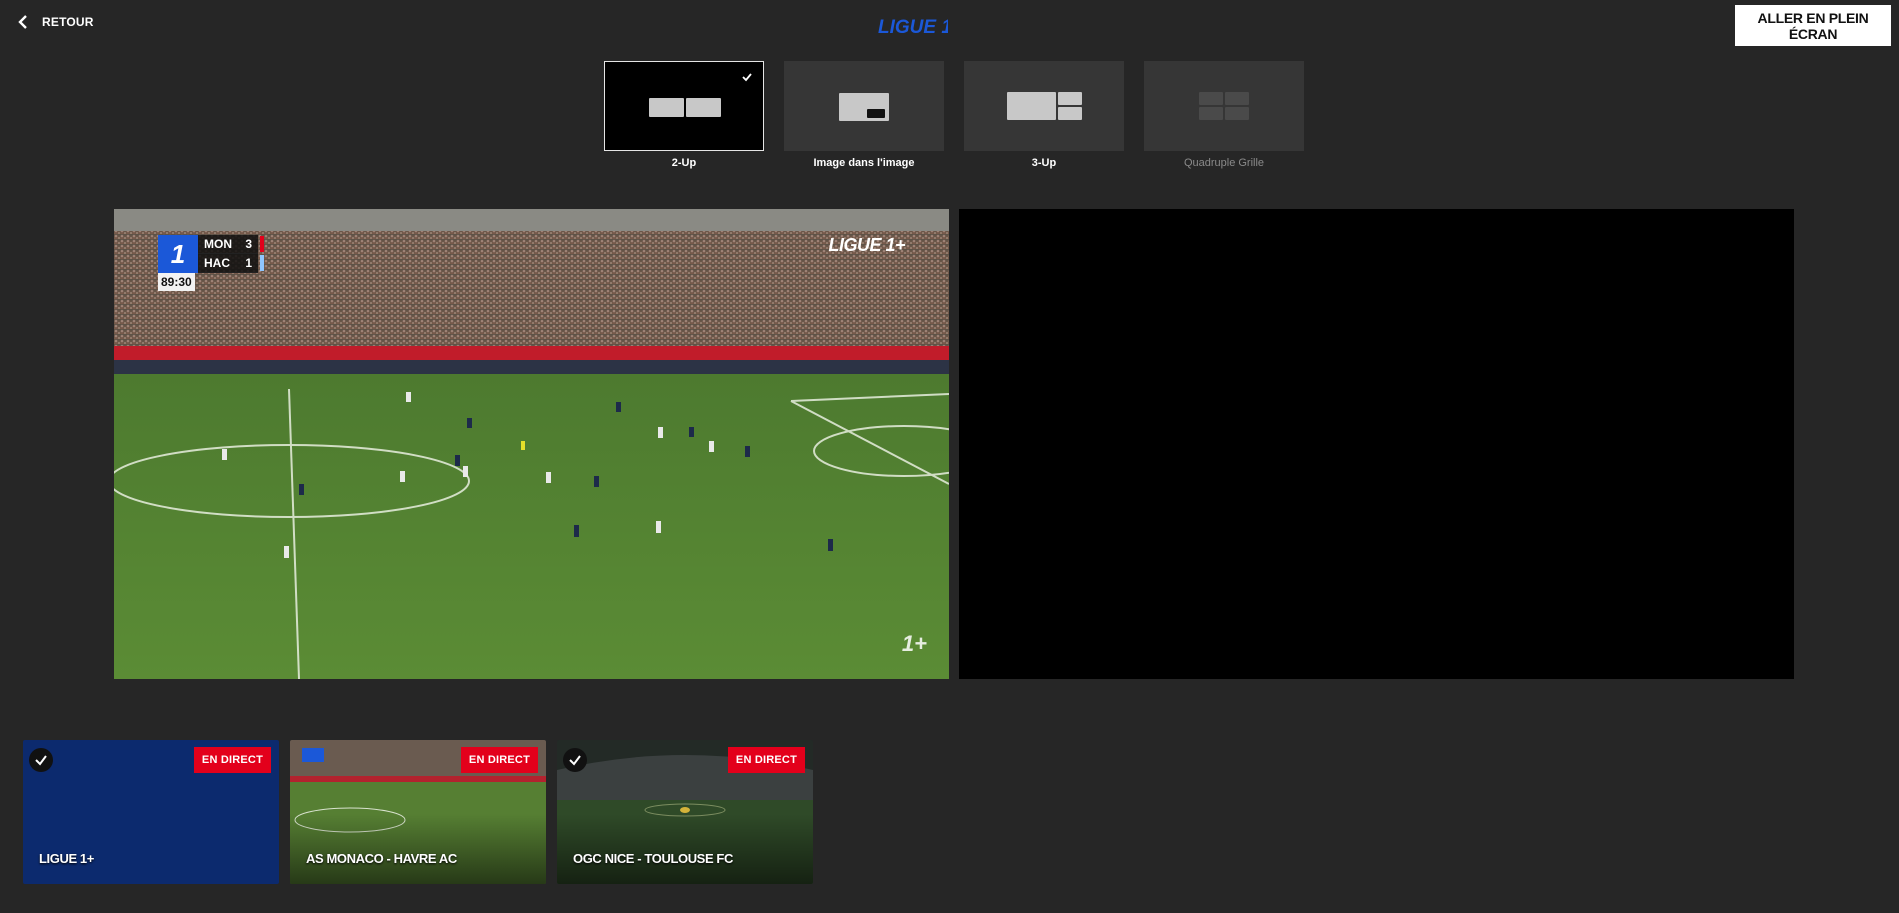 The width and height of the screenshot is (1899, 913). What do you see at coordinates (949, 26) in the screenshot?
I see `top-bar: RETOUR LIGUE 1+ ALLER EN PLEIN ÉCRAN` at bounding box center [949, 26].